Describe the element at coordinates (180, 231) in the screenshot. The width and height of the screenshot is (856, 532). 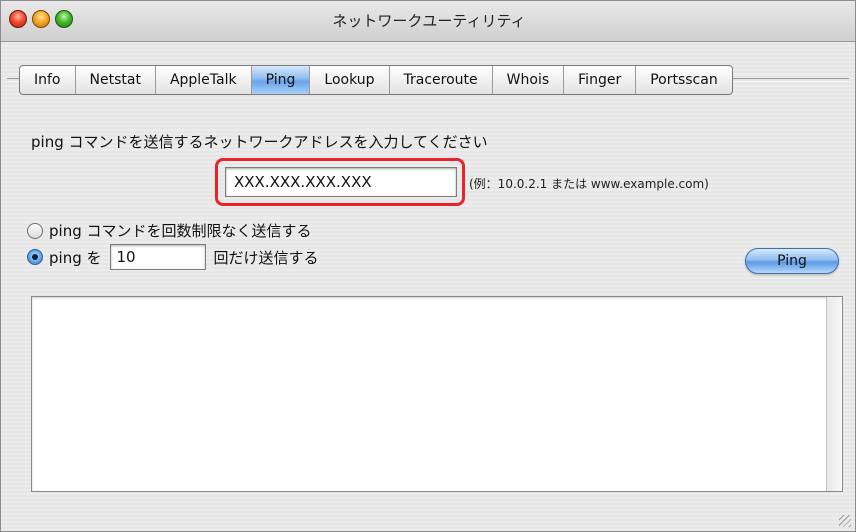
I see `radio-unlimited-label: ping コマンドを回数制限なく送信する` at that location.